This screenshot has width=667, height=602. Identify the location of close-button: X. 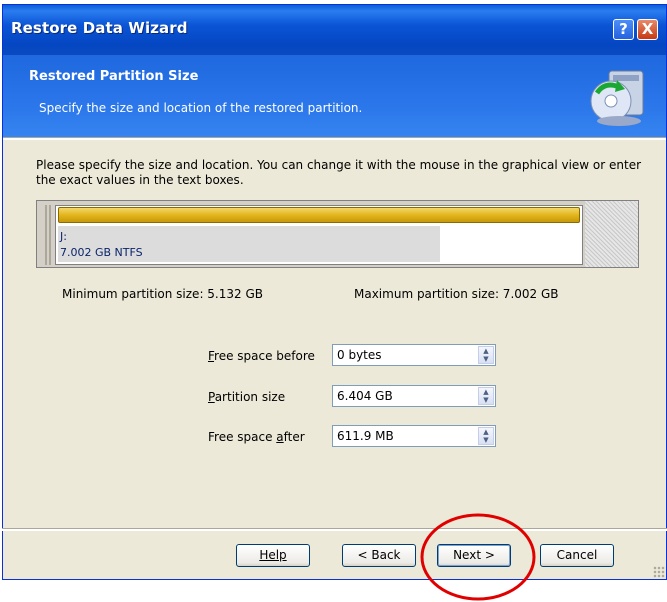
(647, 29).